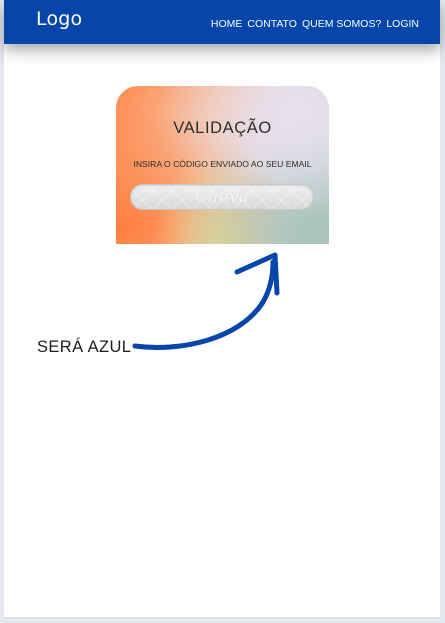 The height and width of the screenshot is (623, 445). What do you see at coordinates (204, 304) in the screenshot?
I see `arrow-shaft` at bounding box center [204, 304].